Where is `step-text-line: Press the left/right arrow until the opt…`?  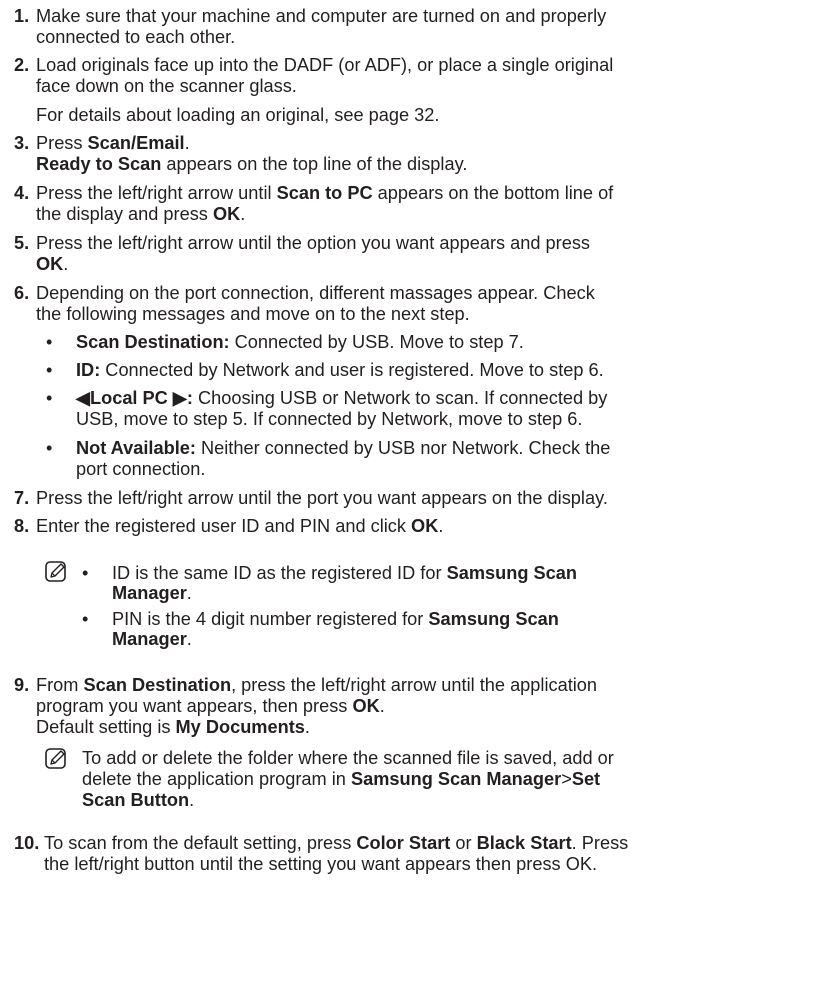 step-text-line: Press the left/right arrow until the opt… is located at coordinates (313, 243).